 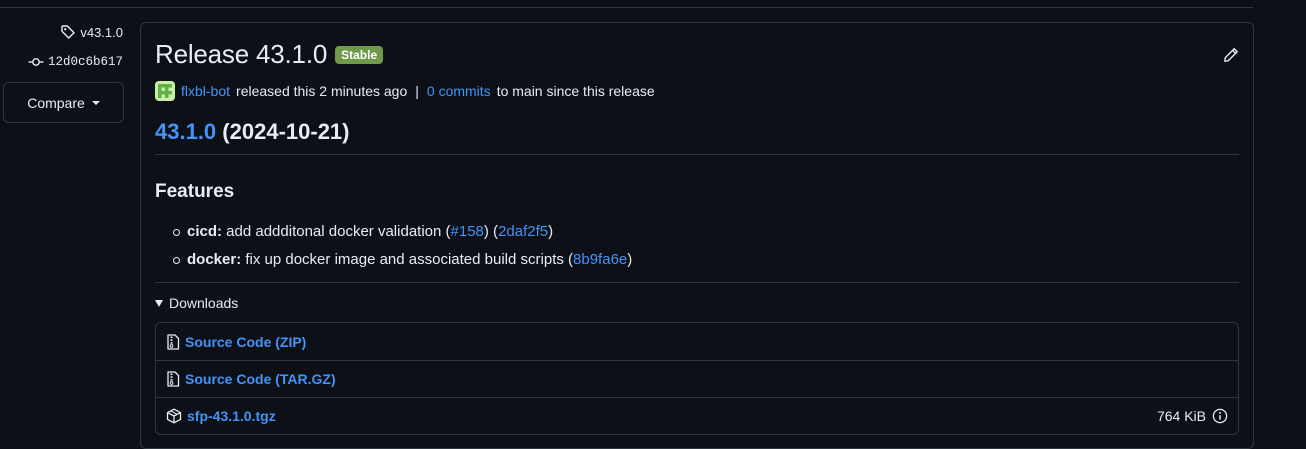 What do you see at coordinates (214, 259) in the screenshot?
I see `feature-scope: docker:` at bounding box center [214, 259].